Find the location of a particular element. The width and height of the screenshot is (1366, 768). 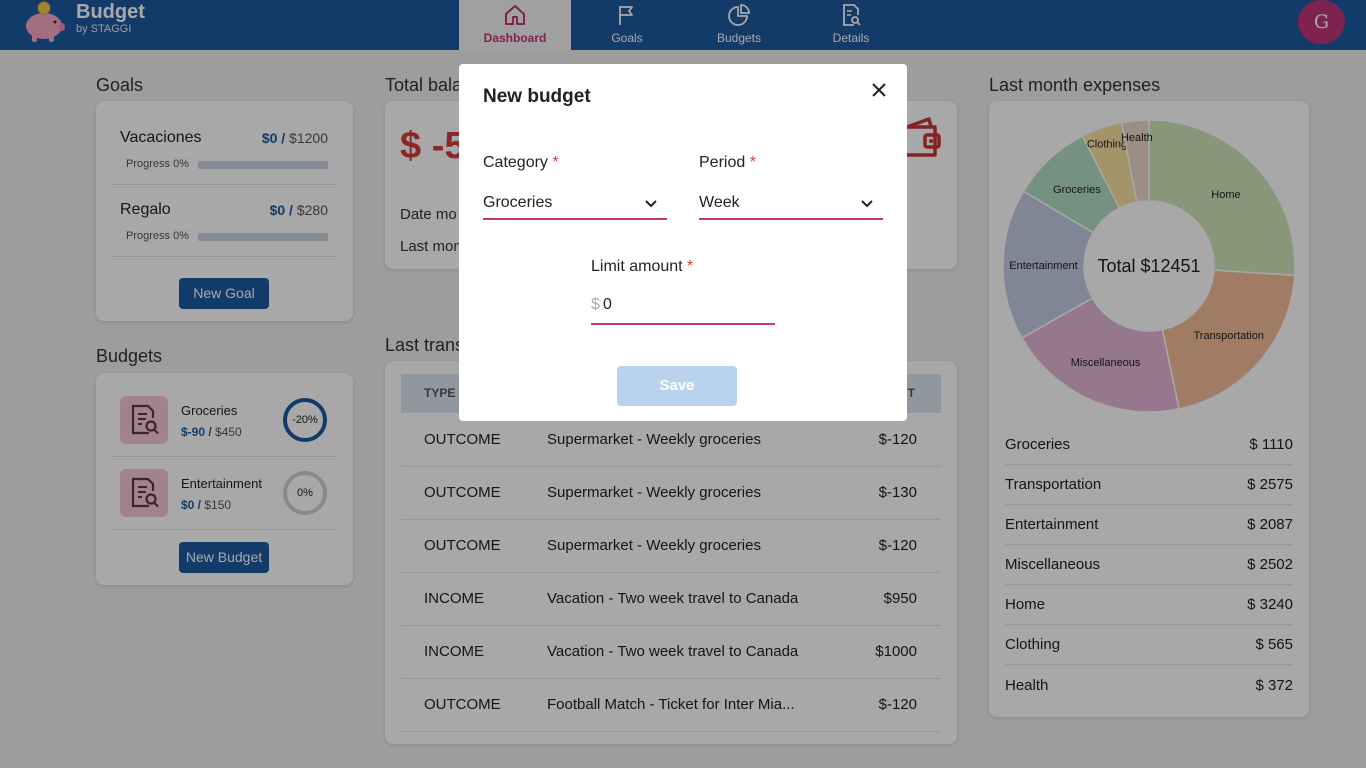

save-button: Save is located at coordinates (677, 386).